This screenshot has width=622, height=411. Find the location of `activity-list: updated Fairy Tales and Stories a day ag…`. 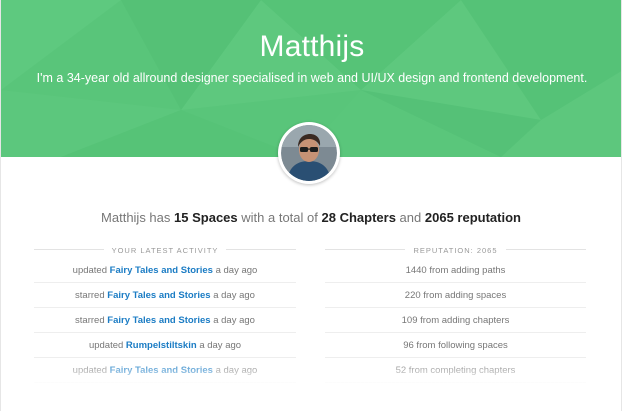

activity-list: updated Fairy Tales and Stories a day ag… is located at coordinates (165, 320).